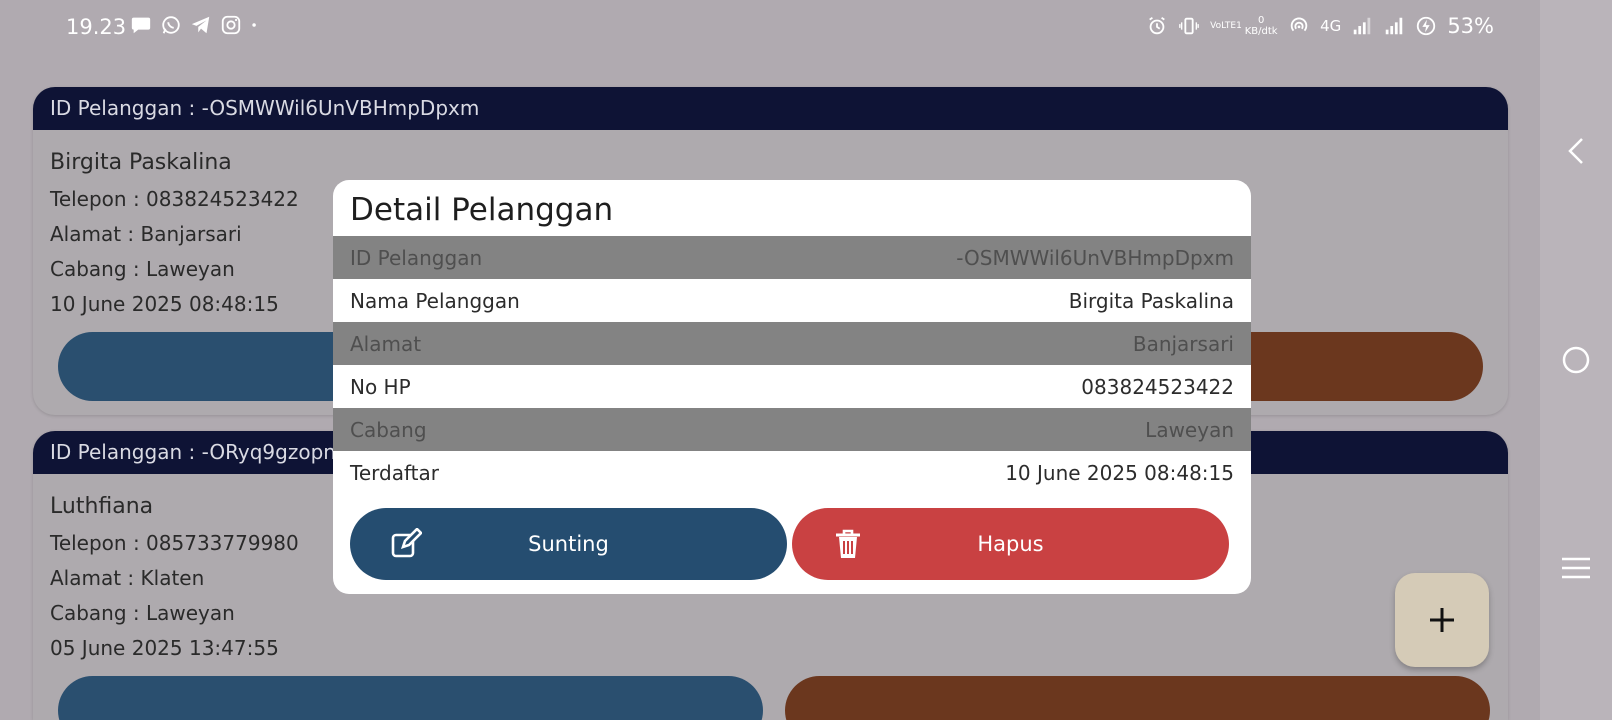 The image size is (1612, 720). I want to click on delete-button: Hapus, so click(1010, 544).